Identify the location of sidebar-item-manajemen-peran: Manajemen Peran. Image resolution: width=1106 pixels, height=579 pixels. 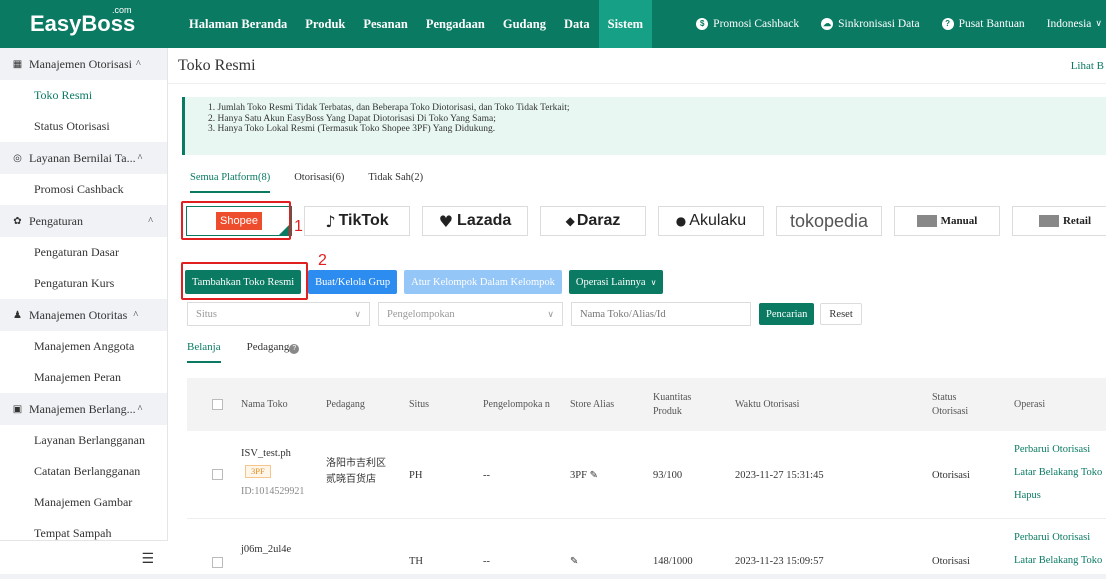
(83, 377).